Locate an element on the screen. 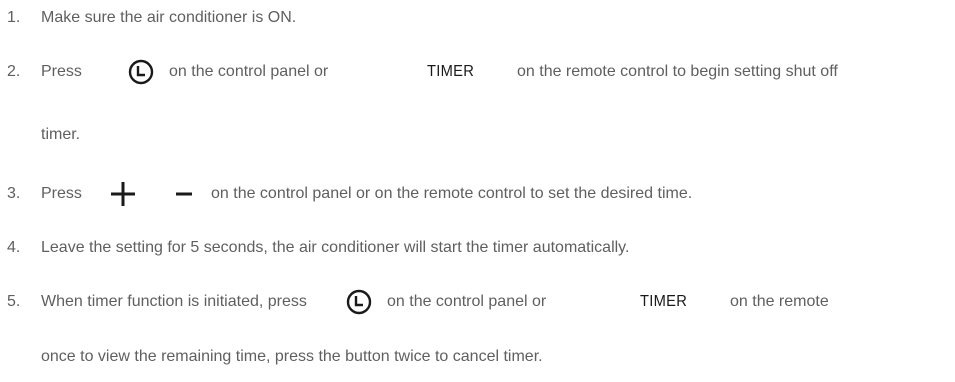 The height and width of the screenshot is (382, 955). step-text: When timer function is initiated, press is located at coordinates (174, 301).